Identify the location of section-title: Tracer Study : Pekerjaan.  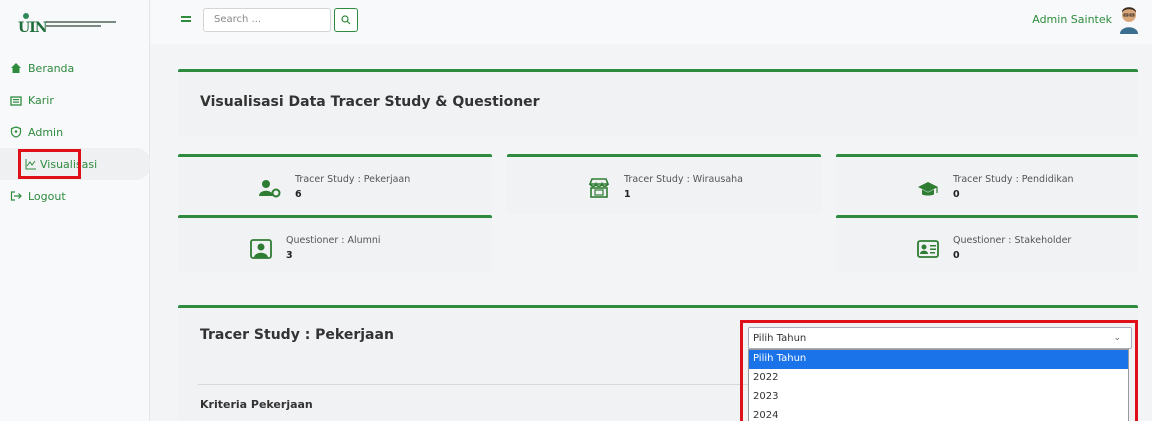
(297, 335).